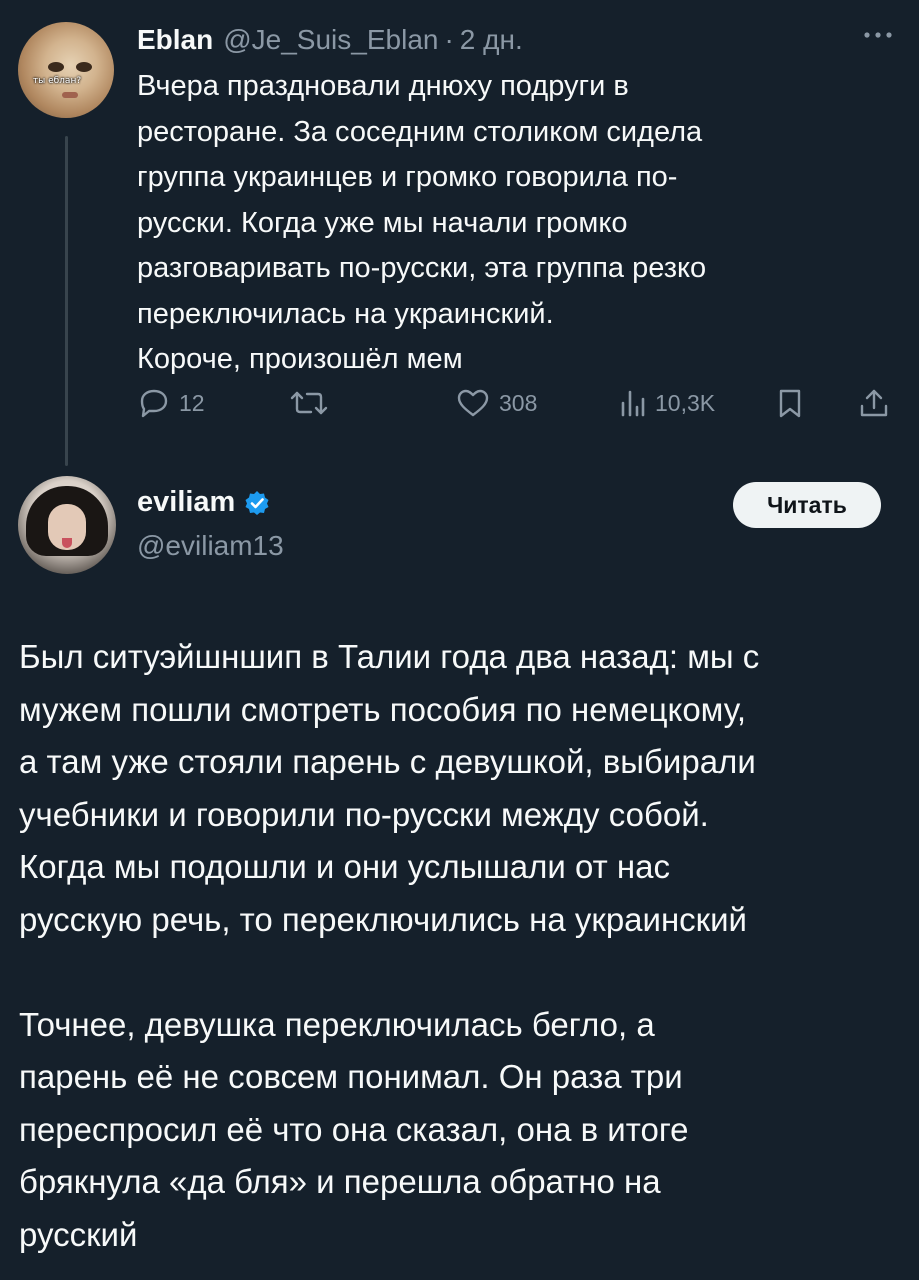 The height and width of the screenshot is (1280, 919). What do you see at coordinates (491, 40) in the screenshot?
I see `tweet-time: 2 дн.` at bounding box center [491, 40].